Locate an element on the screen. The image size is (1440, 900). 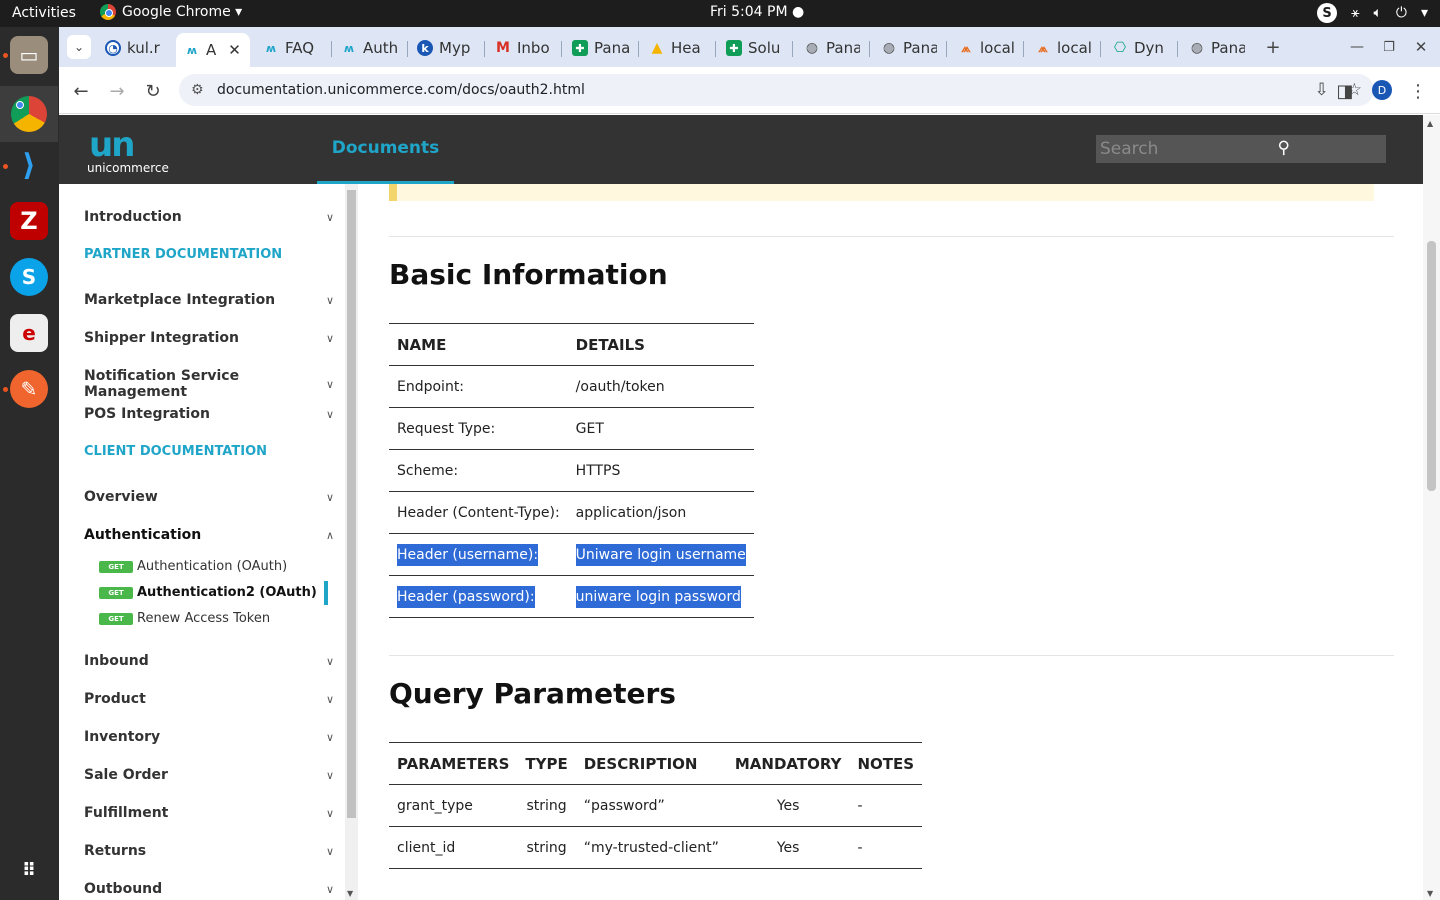
clock: Fri 5:04 PM ● is located at coordinates (757, 12).